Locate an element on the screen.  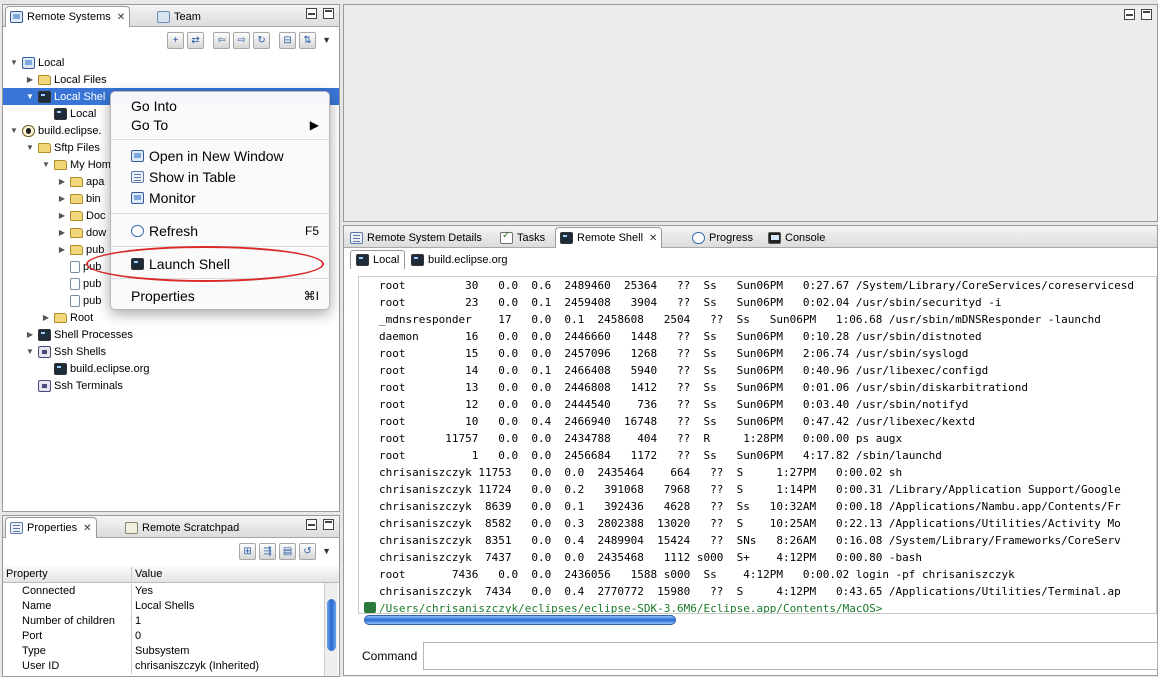
tab-properties: Properties ✕ is located at coordinates (51, 527).